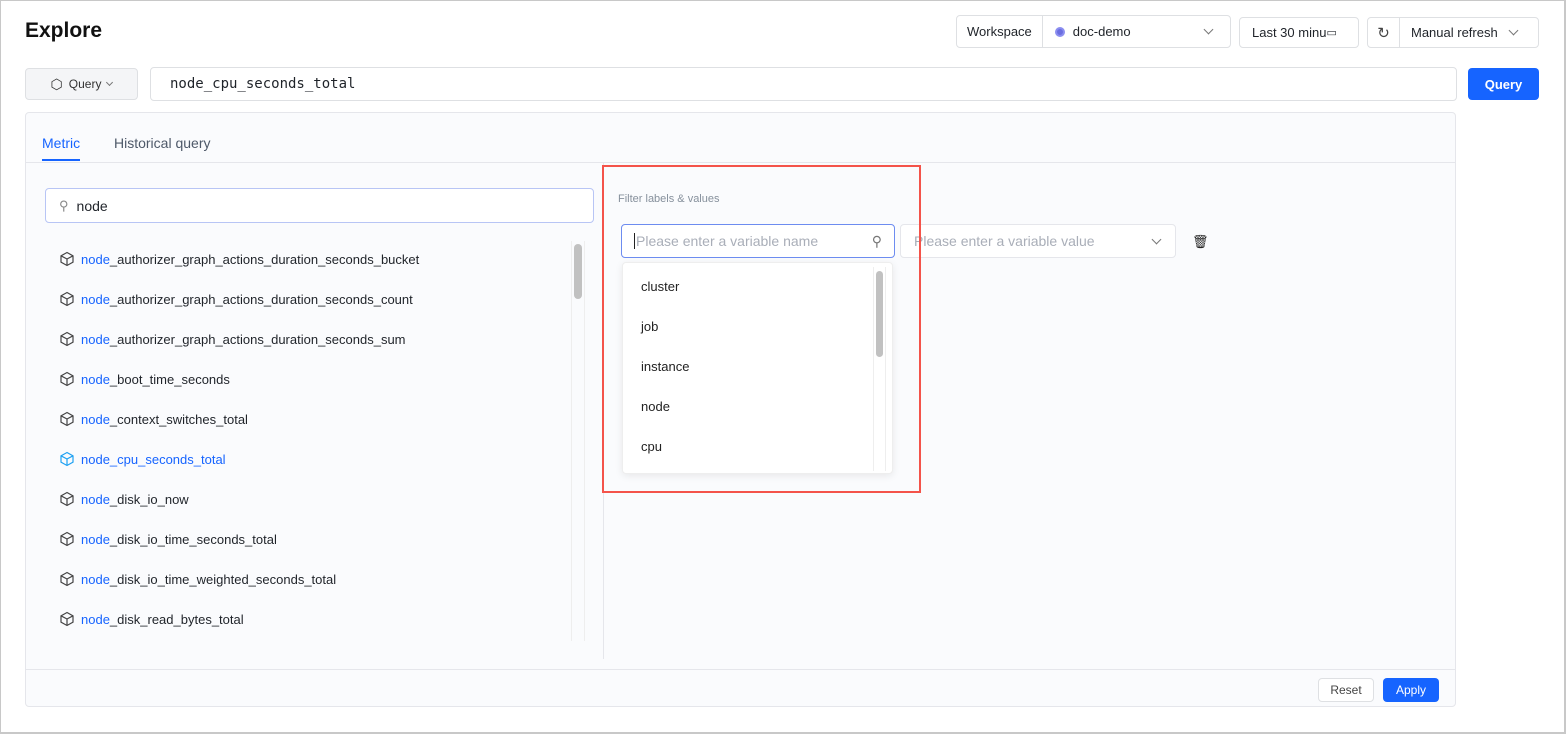 The height and width of the screenshot is (734, 1566). Describe the element at coordinates (1289, 32) in the screenshot. I see `time-range-value: Last 30 minu` at that location.